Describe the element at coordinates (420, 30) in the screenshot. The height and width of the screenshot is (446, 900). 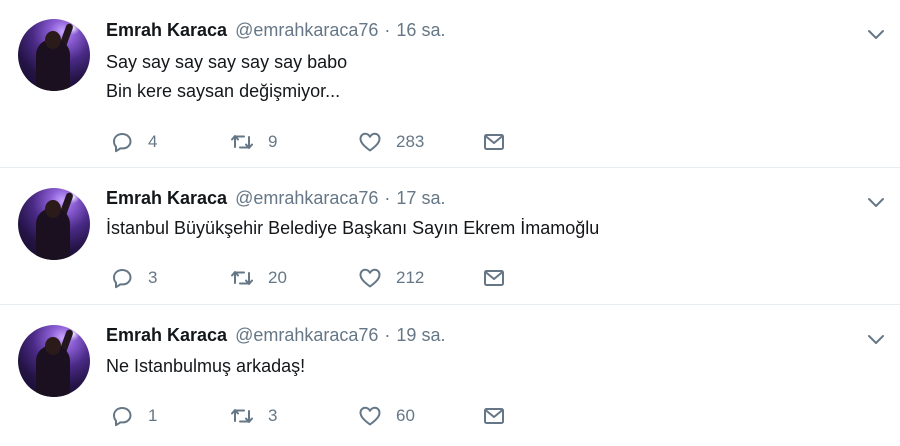
I see `tweet-timestamp: 16 sa.` at that location.